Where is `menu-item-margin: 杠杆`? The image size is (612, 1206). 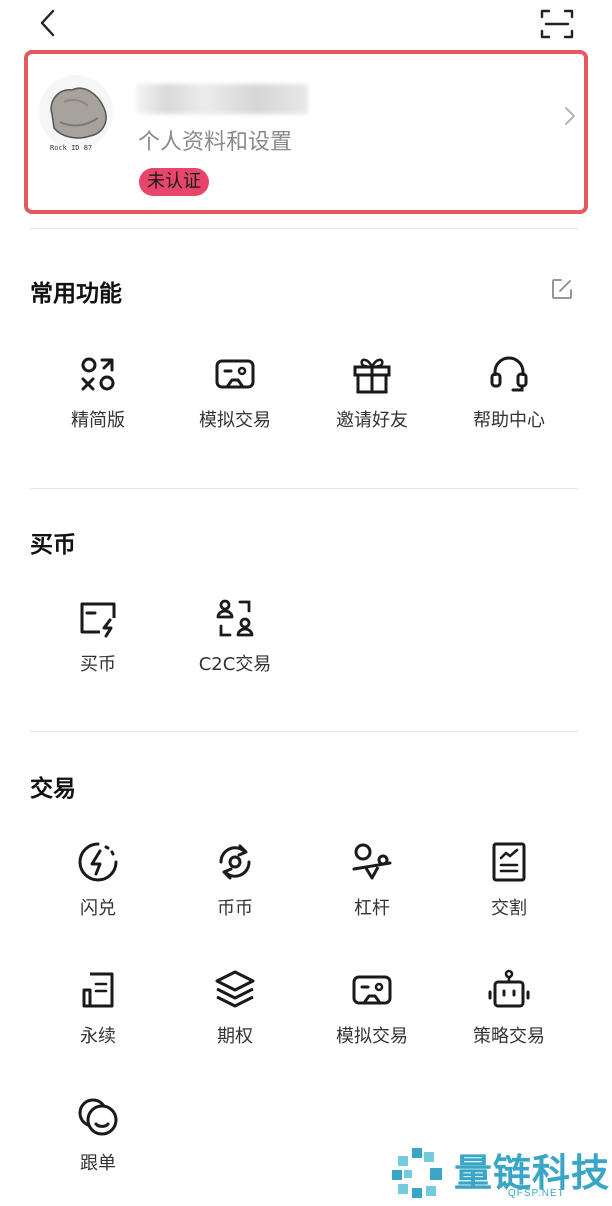
menu-item-margin: 杠杆 is located at coordinates (372, 885).